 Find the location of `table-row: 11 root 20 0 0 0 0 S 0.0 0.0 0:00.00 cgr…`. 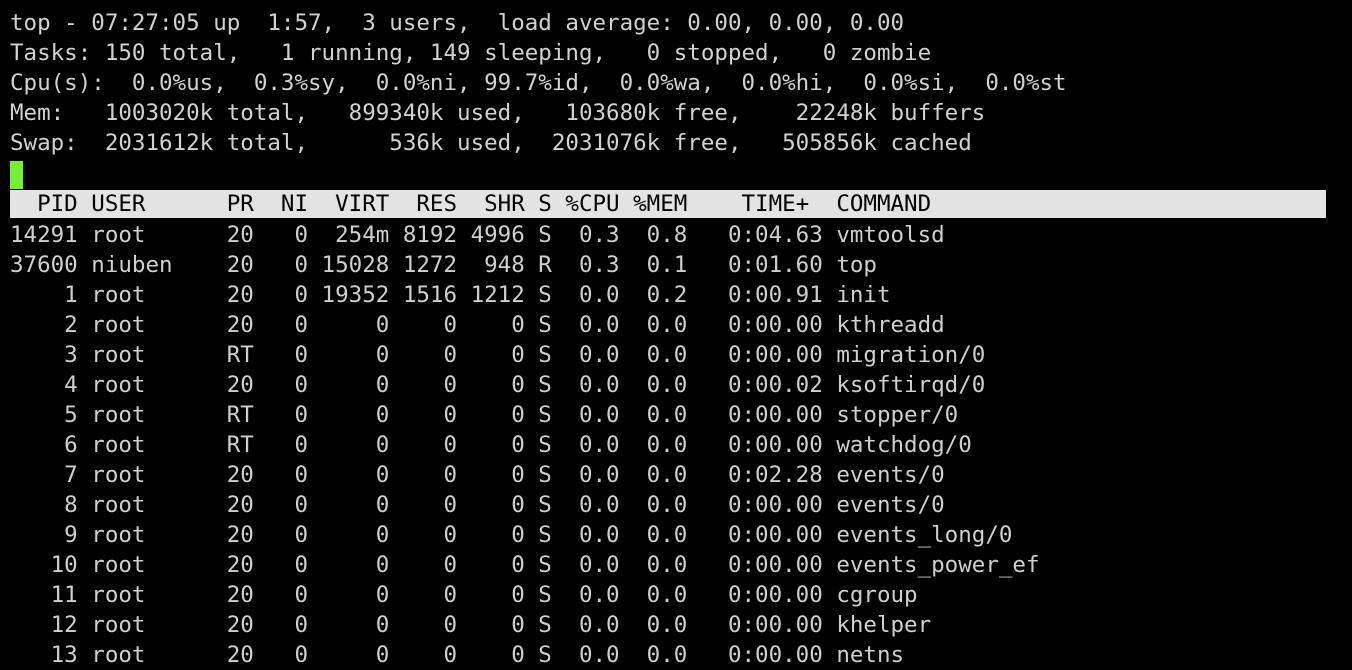

table-row: 11 root 20 0 0 0 0 S 0.0 0.0 0:00.00 cgr… is located at coordinates (464, 595).